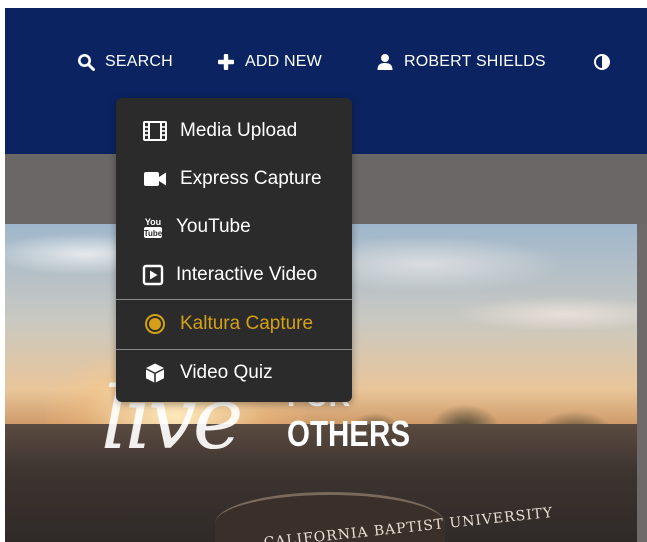 This screenshot has height=542, width=647. I want to click on menu-item-express-capture: Express Capture, so click(234, 179).